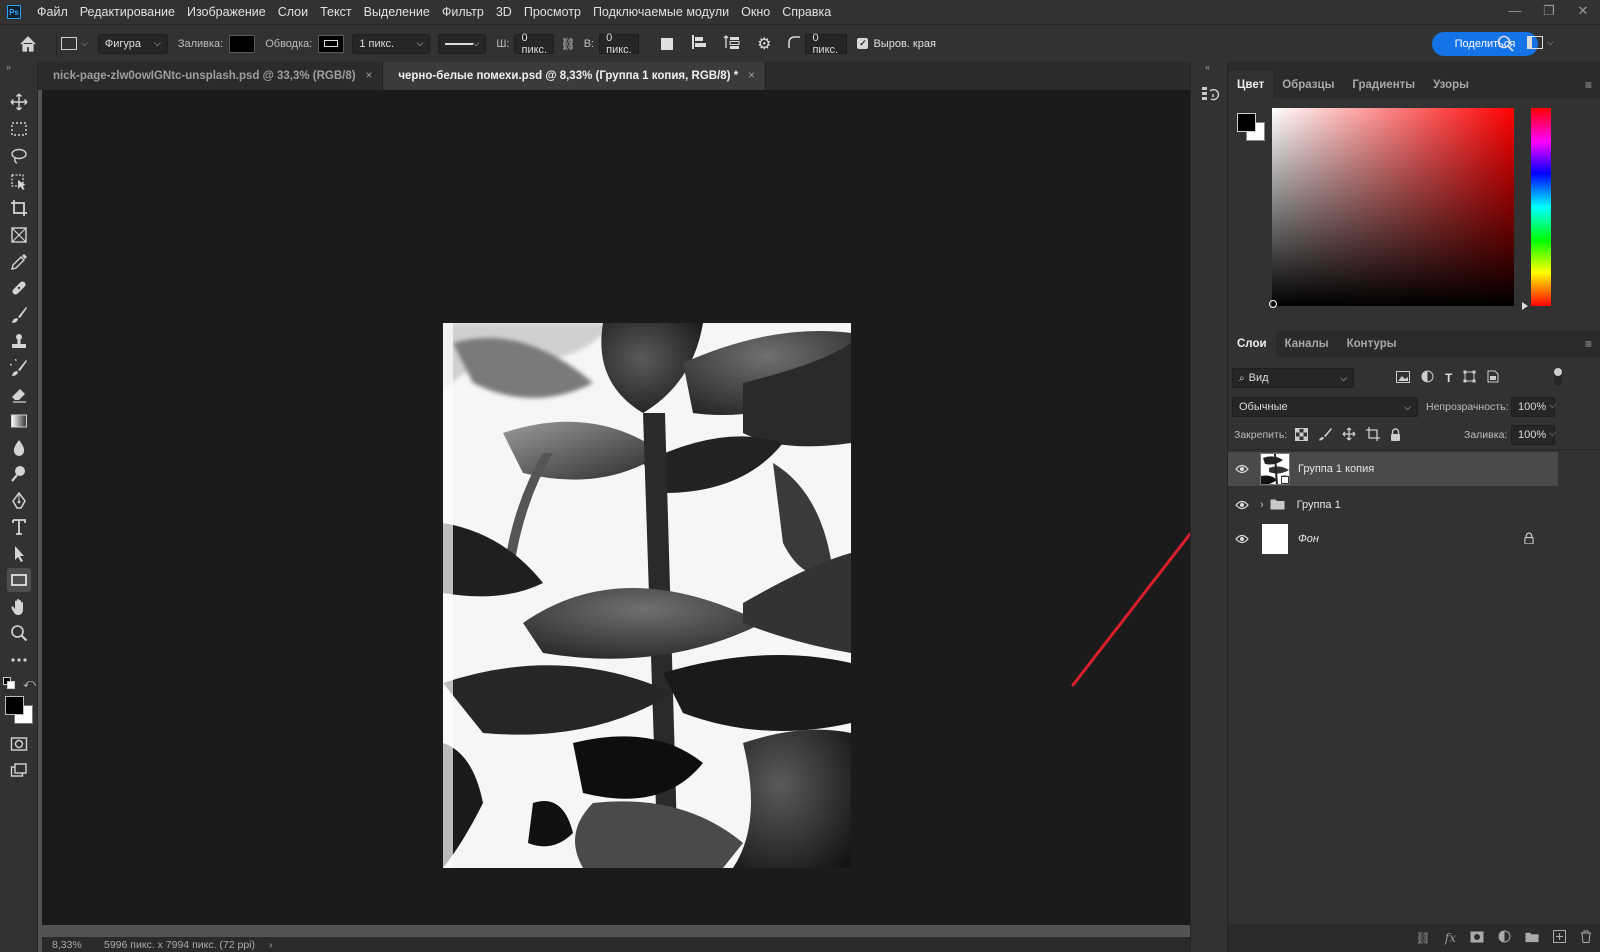 This screenshot has height=952, width=1600. I want to click on menu-file: Файл, so click(52, 12).